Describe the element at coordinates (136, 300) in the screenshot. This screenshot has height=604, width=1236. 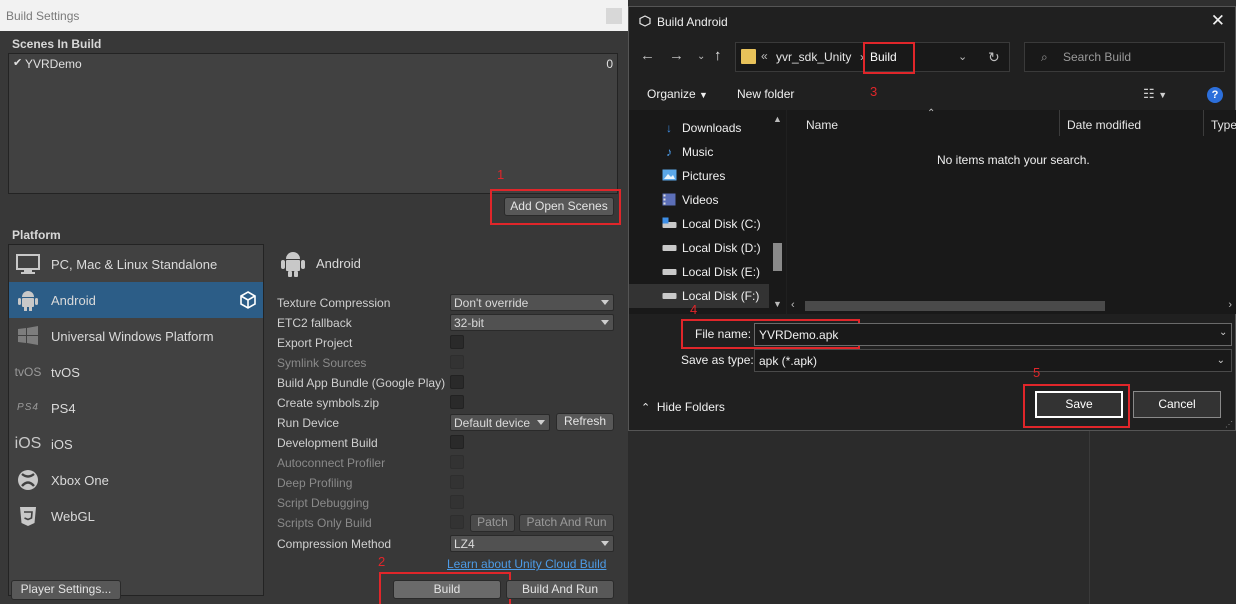
I see `platform-item-android: Android` at that location.